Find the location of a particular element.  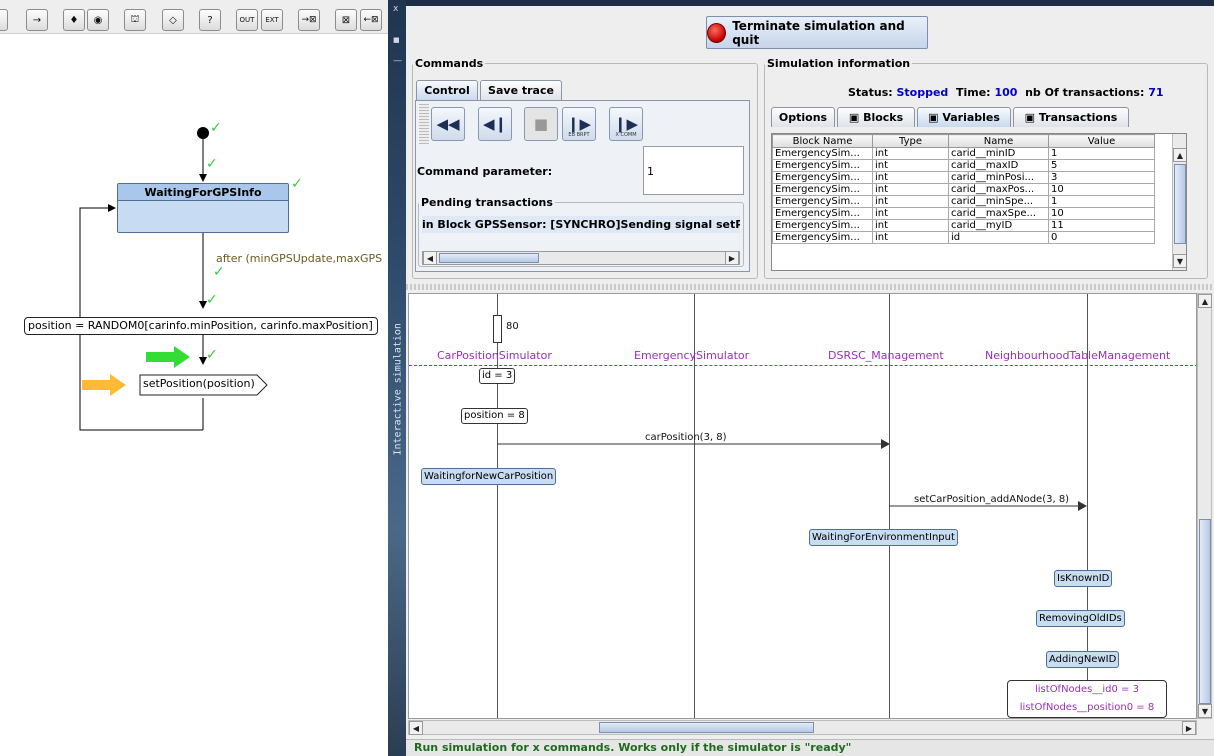

position-assignment: position = 8 is located at coordinates (494, 416).